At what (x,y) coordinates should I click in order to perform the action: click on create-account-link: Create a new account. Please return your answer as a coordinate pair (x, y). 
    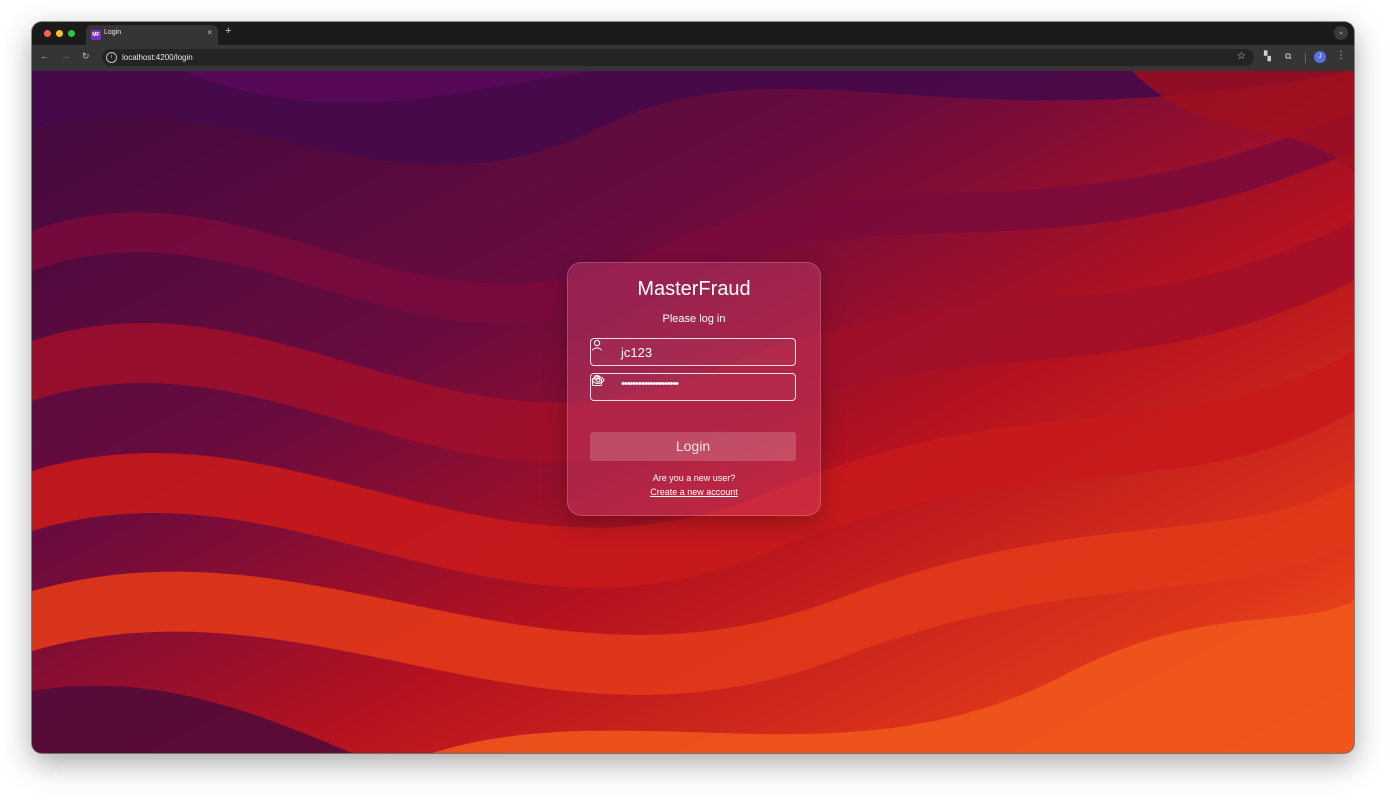
    Looking at the image, I should click on (694, 492).